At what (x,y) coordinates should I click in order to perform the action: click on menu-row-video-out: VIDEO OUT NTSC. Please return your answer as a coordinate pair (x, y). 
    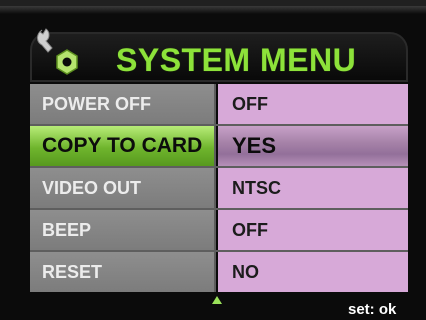
    Looking at the image, I should click on (219, 188).